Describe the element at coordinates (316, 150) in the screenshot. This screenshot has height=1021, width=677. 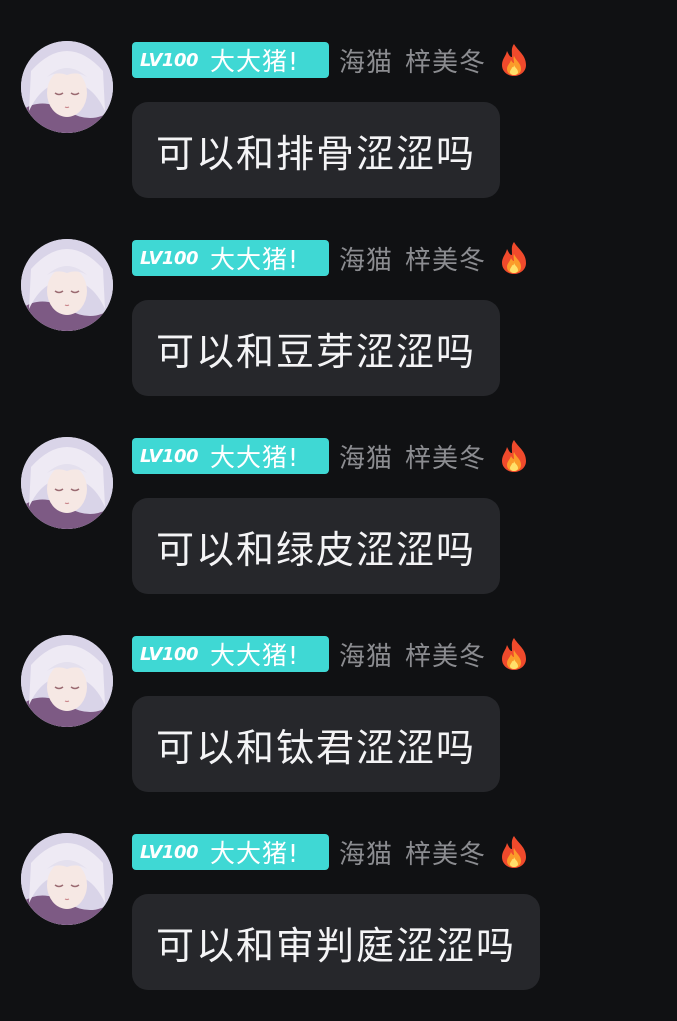
I see `message-bubble: 可以和排骨涩涩吗` at that location.